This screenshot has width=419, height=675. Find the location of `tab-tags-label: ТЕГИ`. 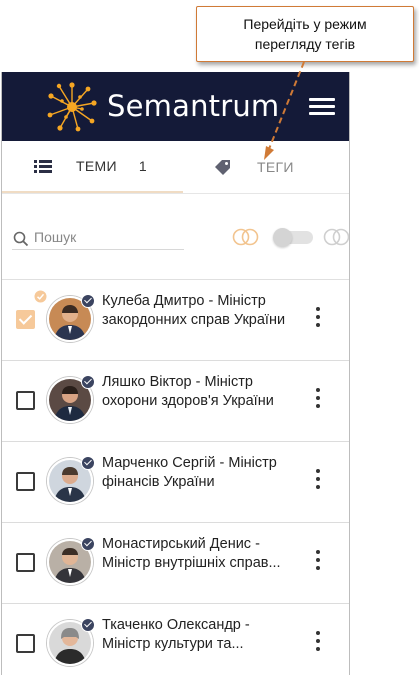

tab-tags-label: ТЕГИ is located at coordinates (275, 167).